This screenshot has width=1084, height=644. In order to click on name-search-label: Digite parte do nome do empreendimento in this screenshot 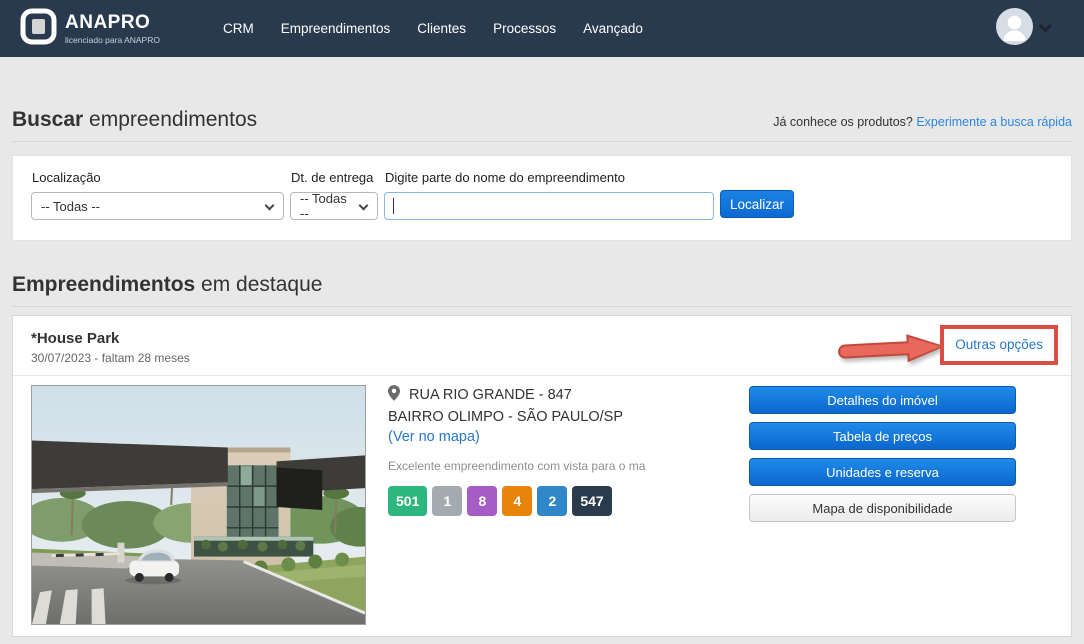, I will do `click(505, 177)`.